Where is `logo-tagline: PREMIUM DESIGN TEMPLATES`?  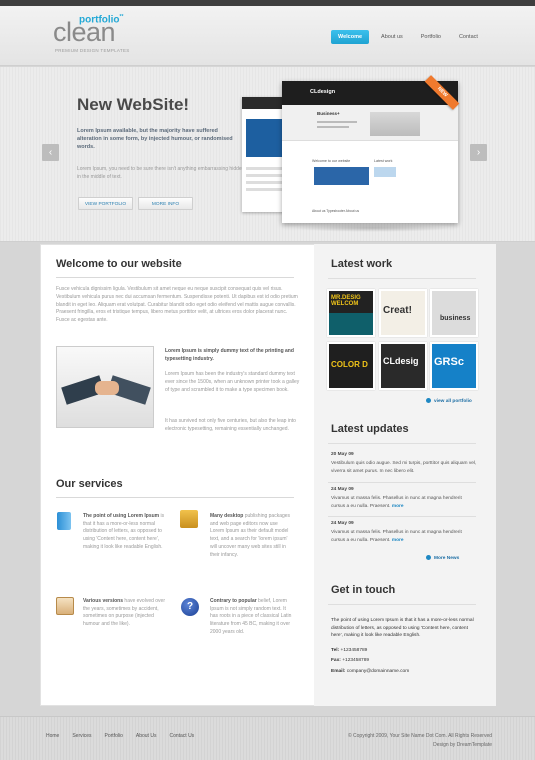
logo-tagline: PREMIUM DESIGN TEMPLATES is located at coordinates (92, 50).